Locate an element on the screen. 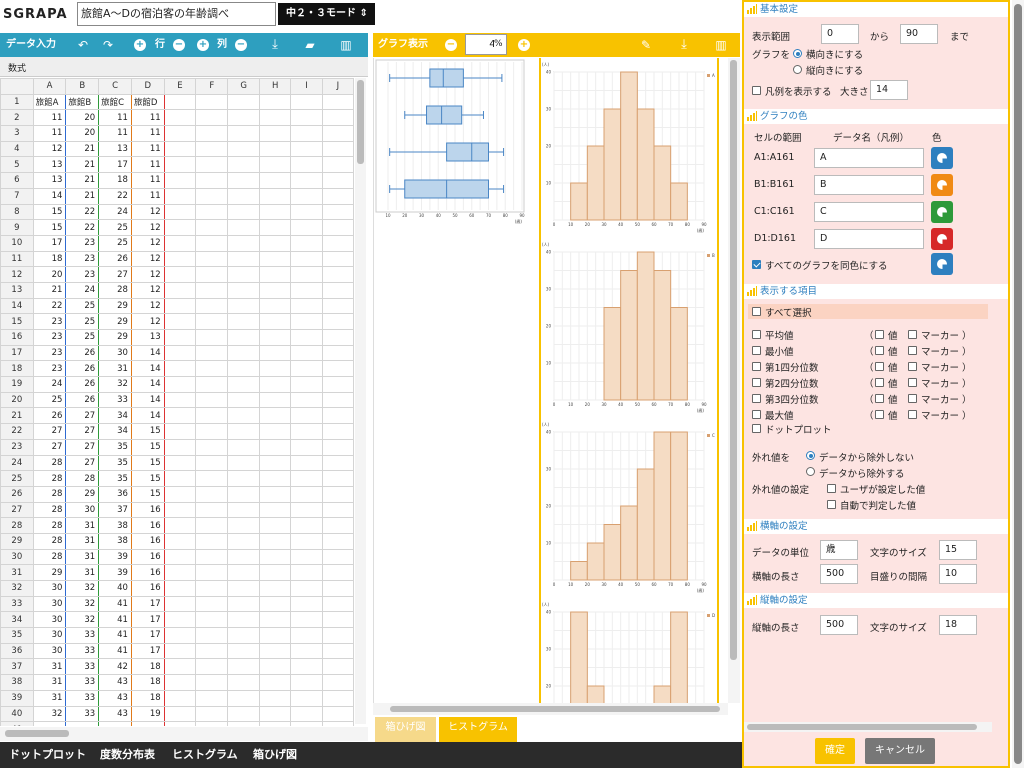 The height and width of the screenshot is (768, 1024). sheet-horizontal-scrollbar is located at coordinates (184, 734).